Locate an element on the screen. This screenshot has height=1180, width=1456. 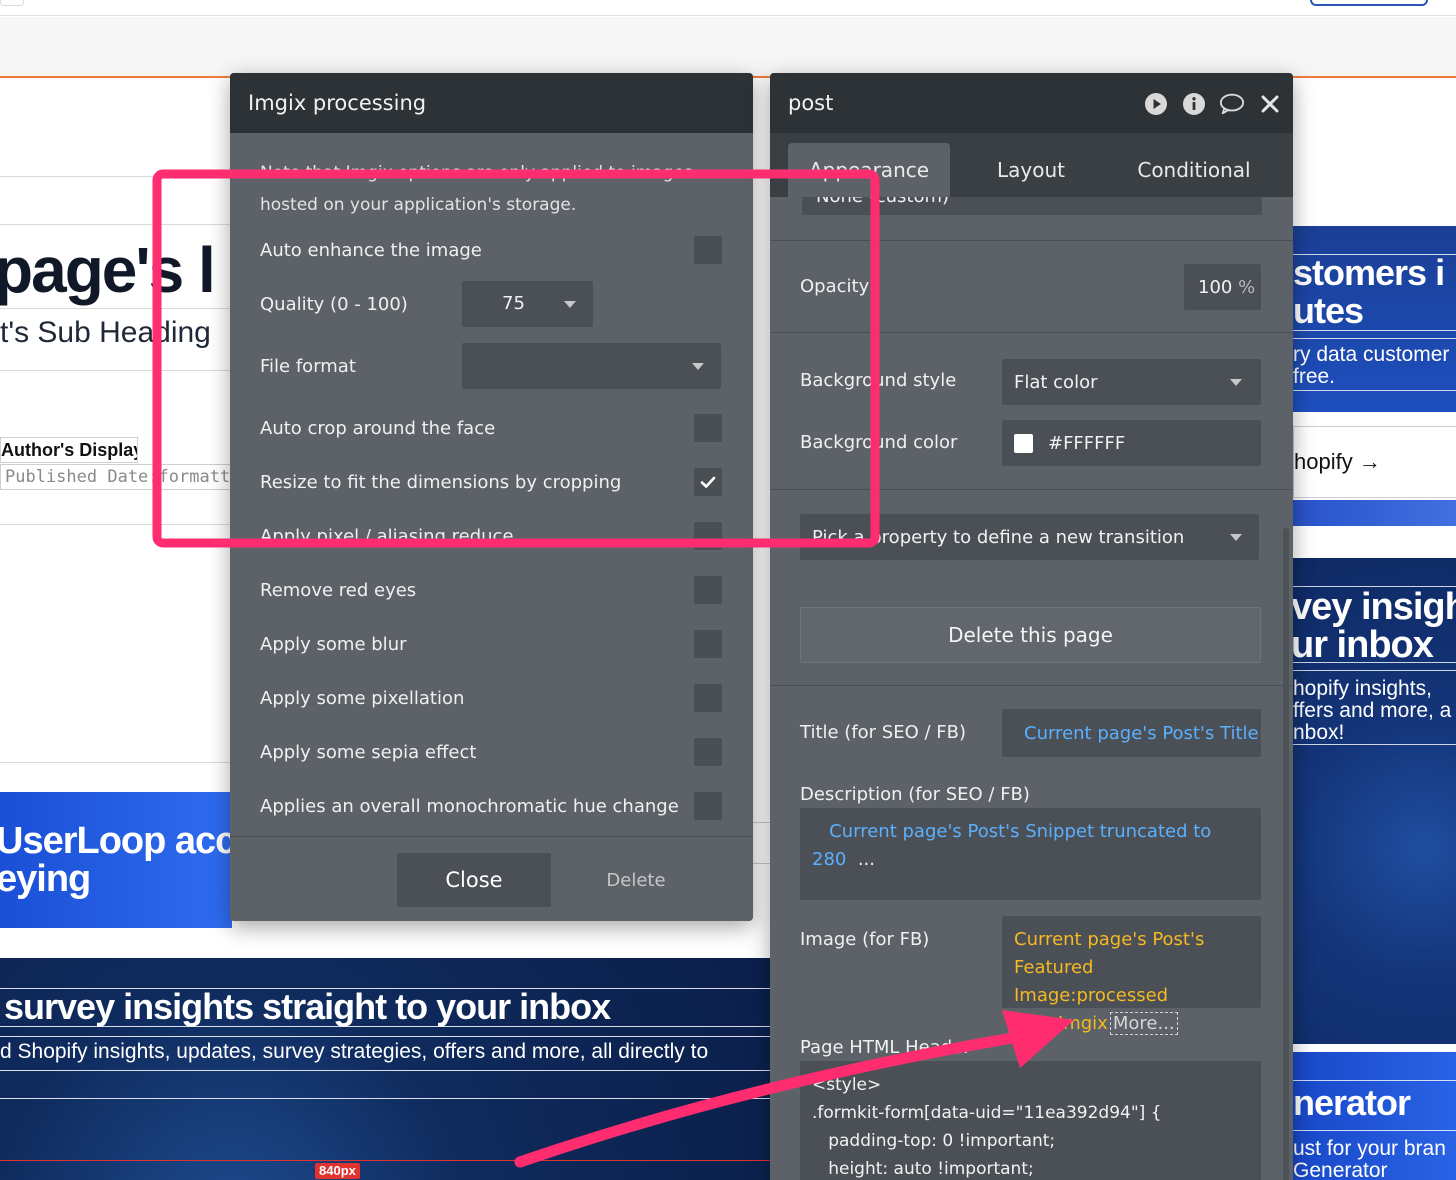
topbar-control is located at coordinates (12, 3).